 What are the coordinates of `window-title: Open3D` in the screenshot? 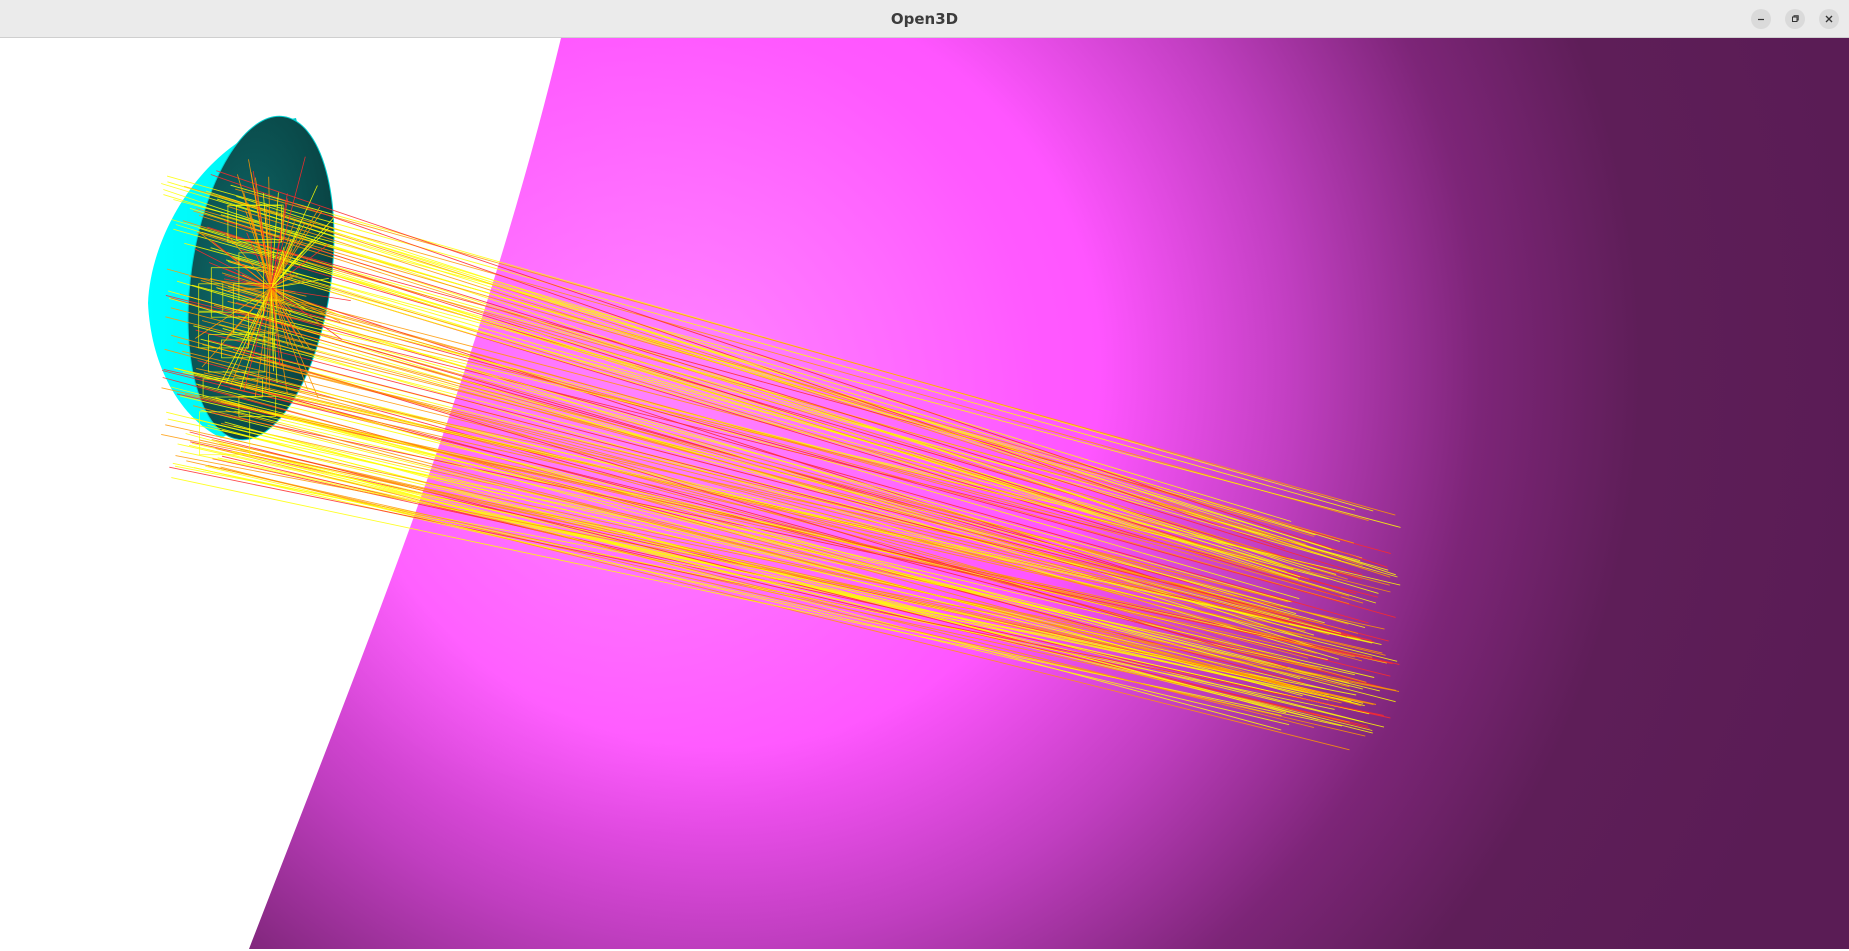 It's located at (924, 18).